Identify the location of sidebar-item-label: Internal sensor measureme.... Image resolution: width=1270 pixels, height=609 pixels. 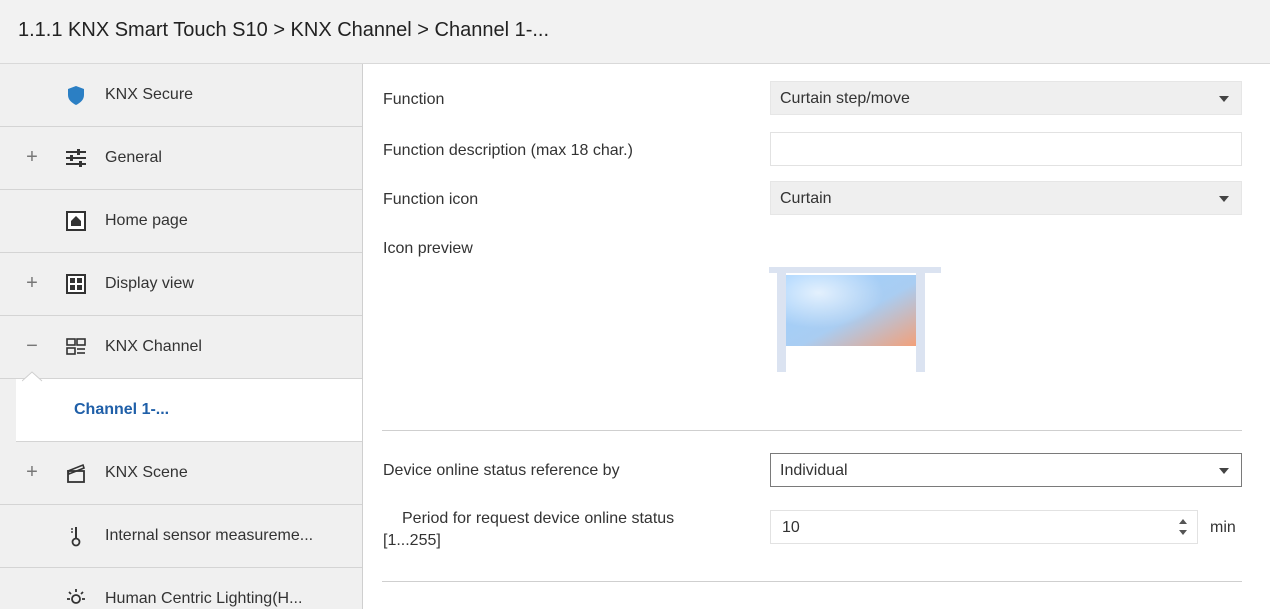
(209, 535).